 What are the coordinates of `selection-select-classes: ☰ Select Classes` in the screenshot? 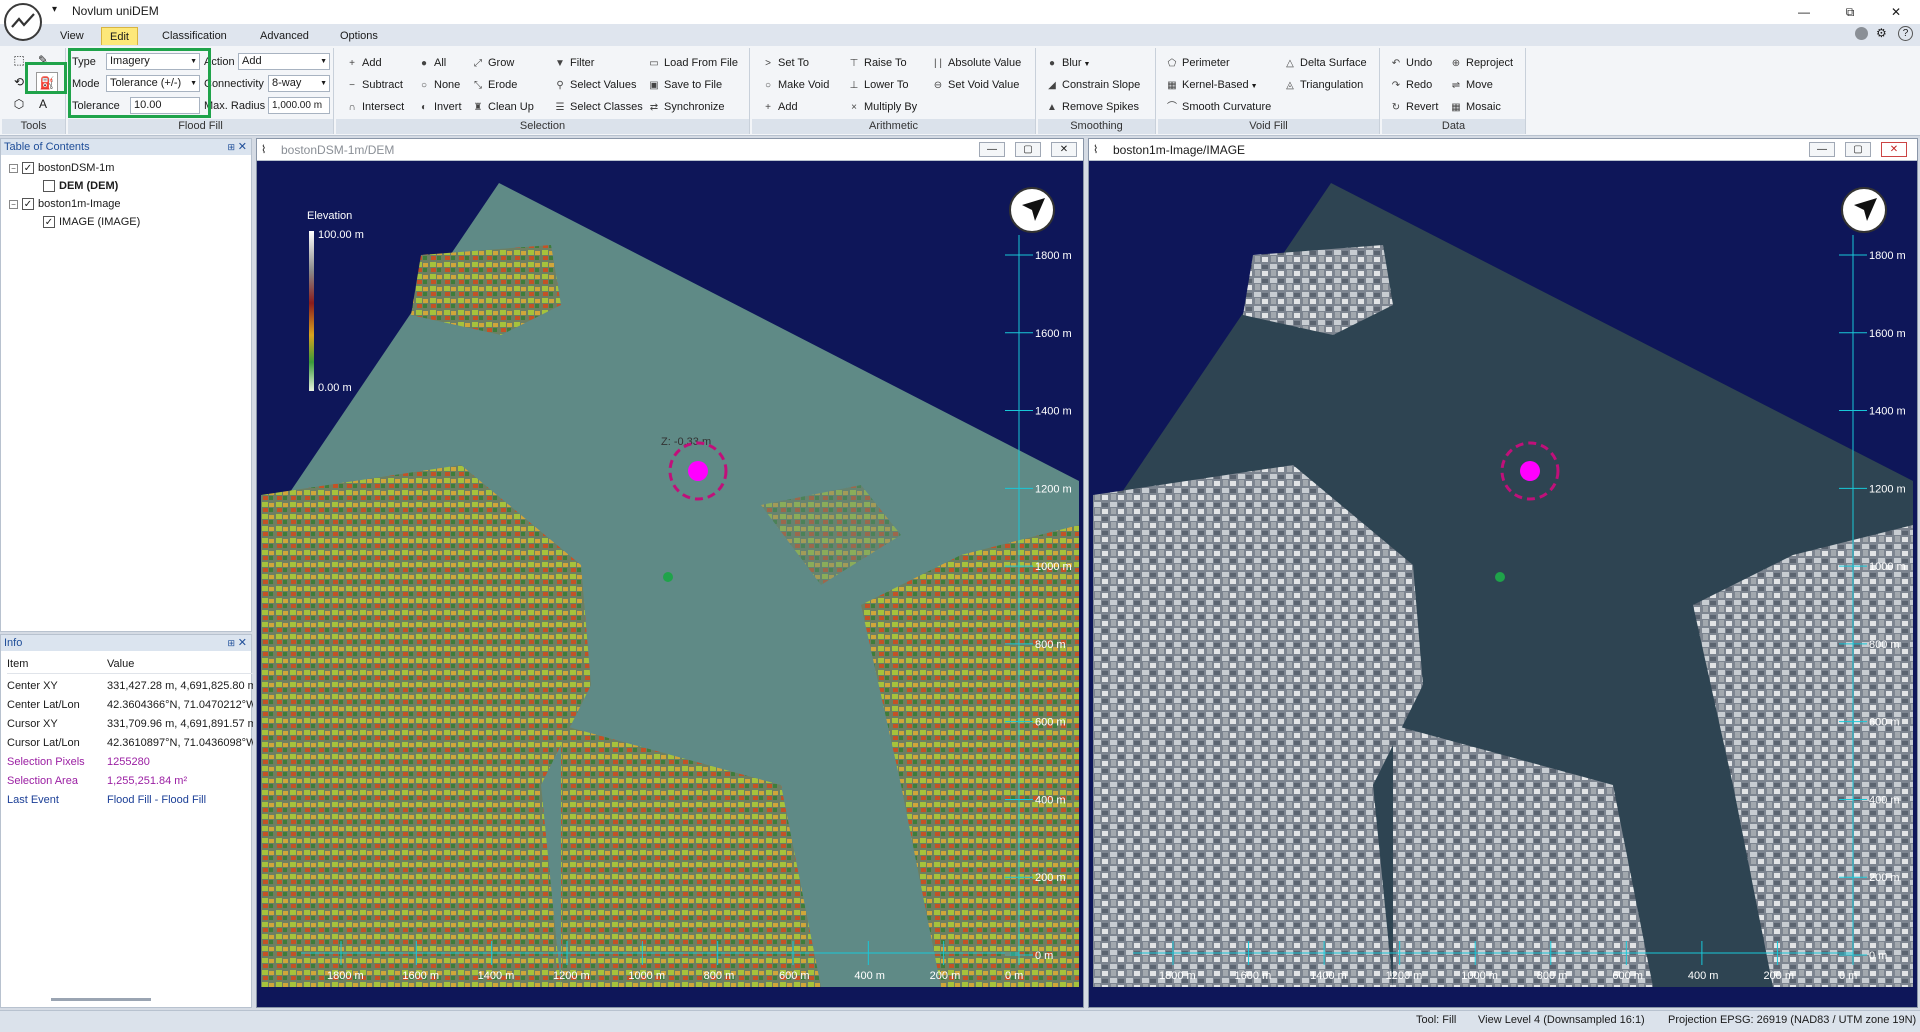 It's located at (598, 107).